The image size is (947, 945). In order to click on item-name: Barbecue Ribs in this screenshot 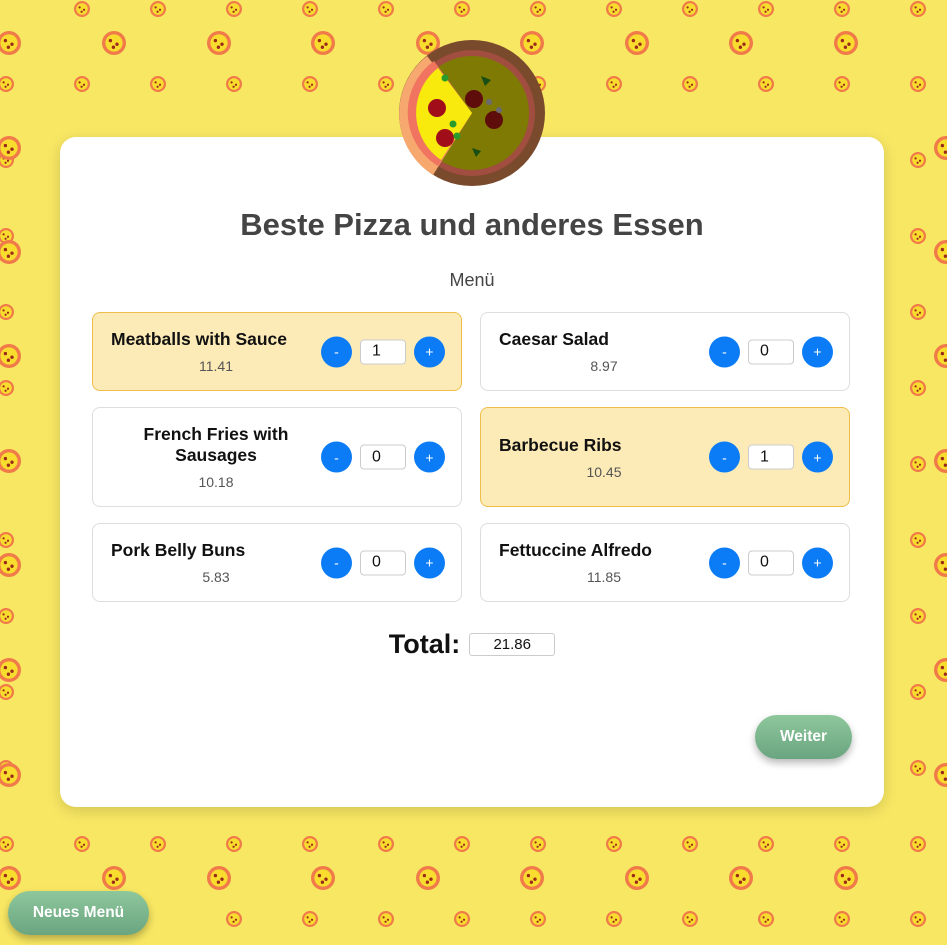, I will do `click(560, 444)`.